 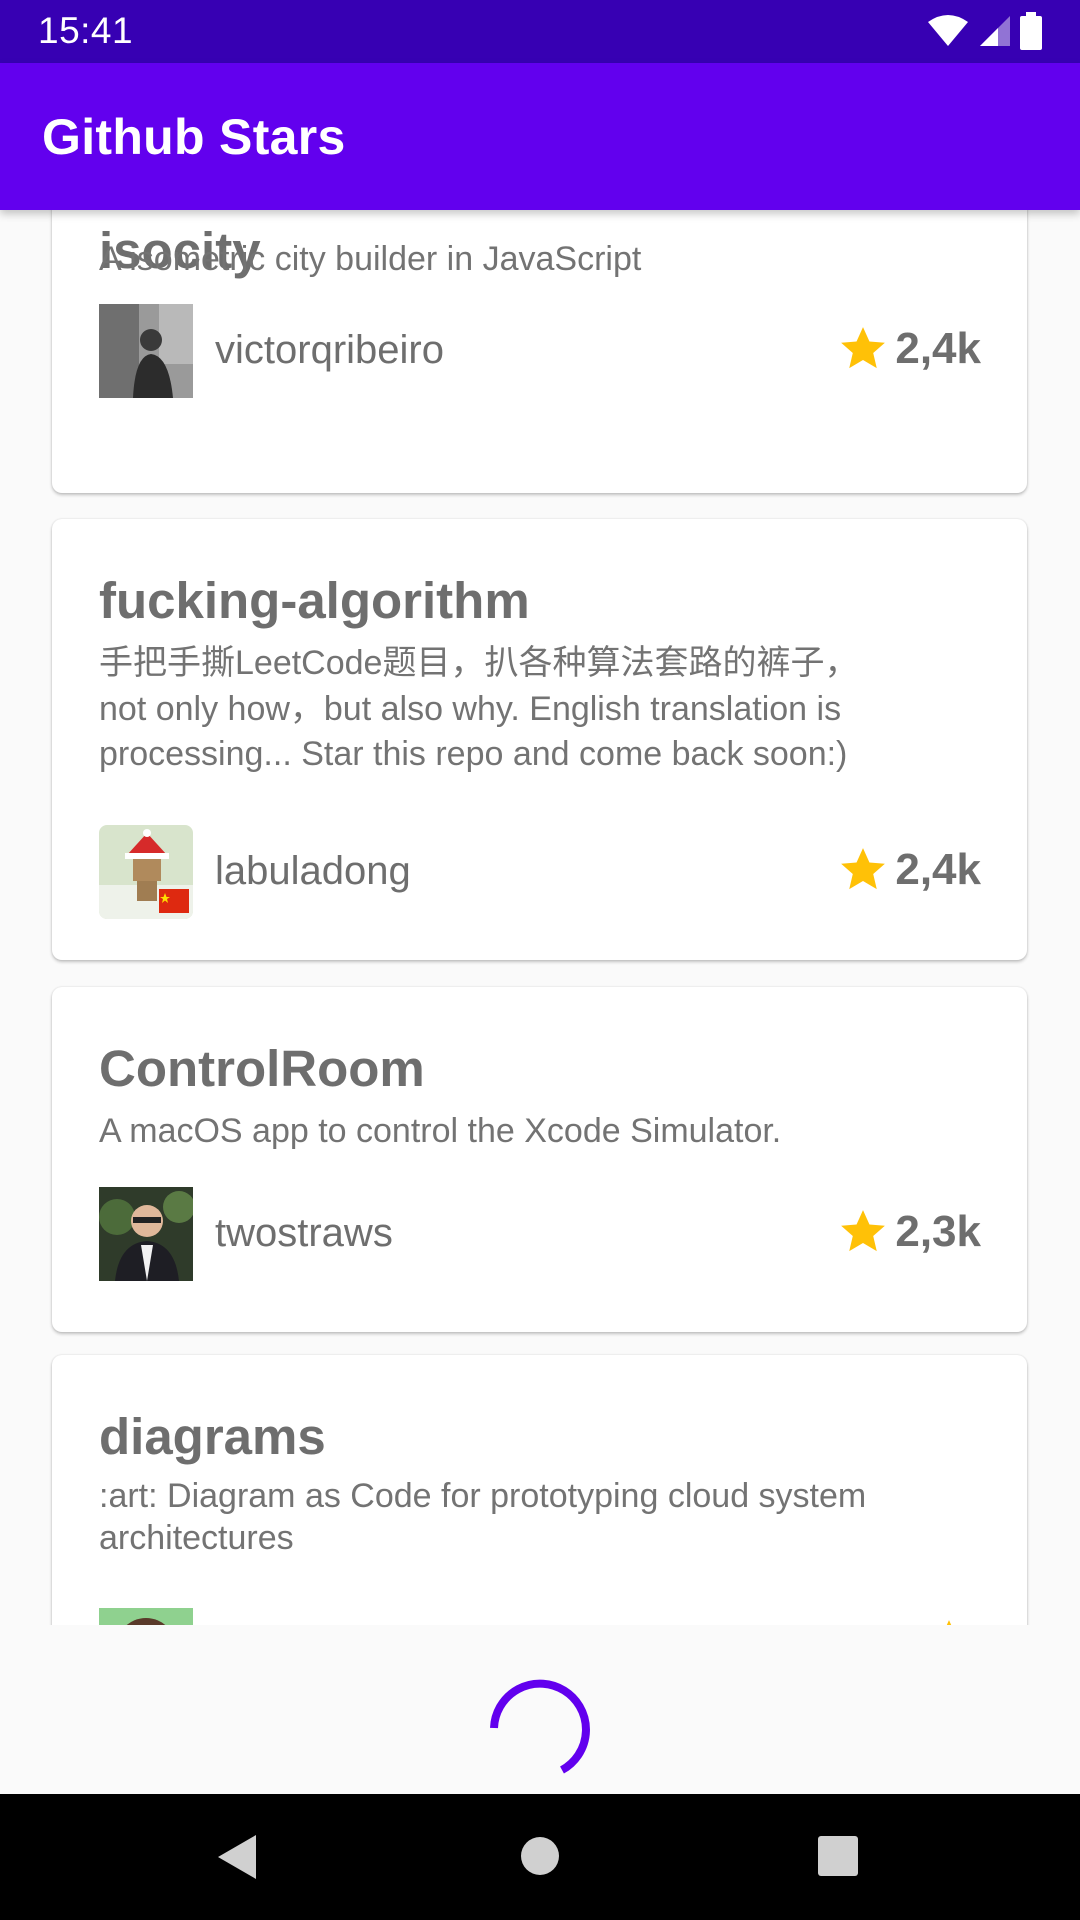 What do you see at coordinates (838, 1856) in the screenshot?
I see `recents-icon` at bounding box center [838, 1856].